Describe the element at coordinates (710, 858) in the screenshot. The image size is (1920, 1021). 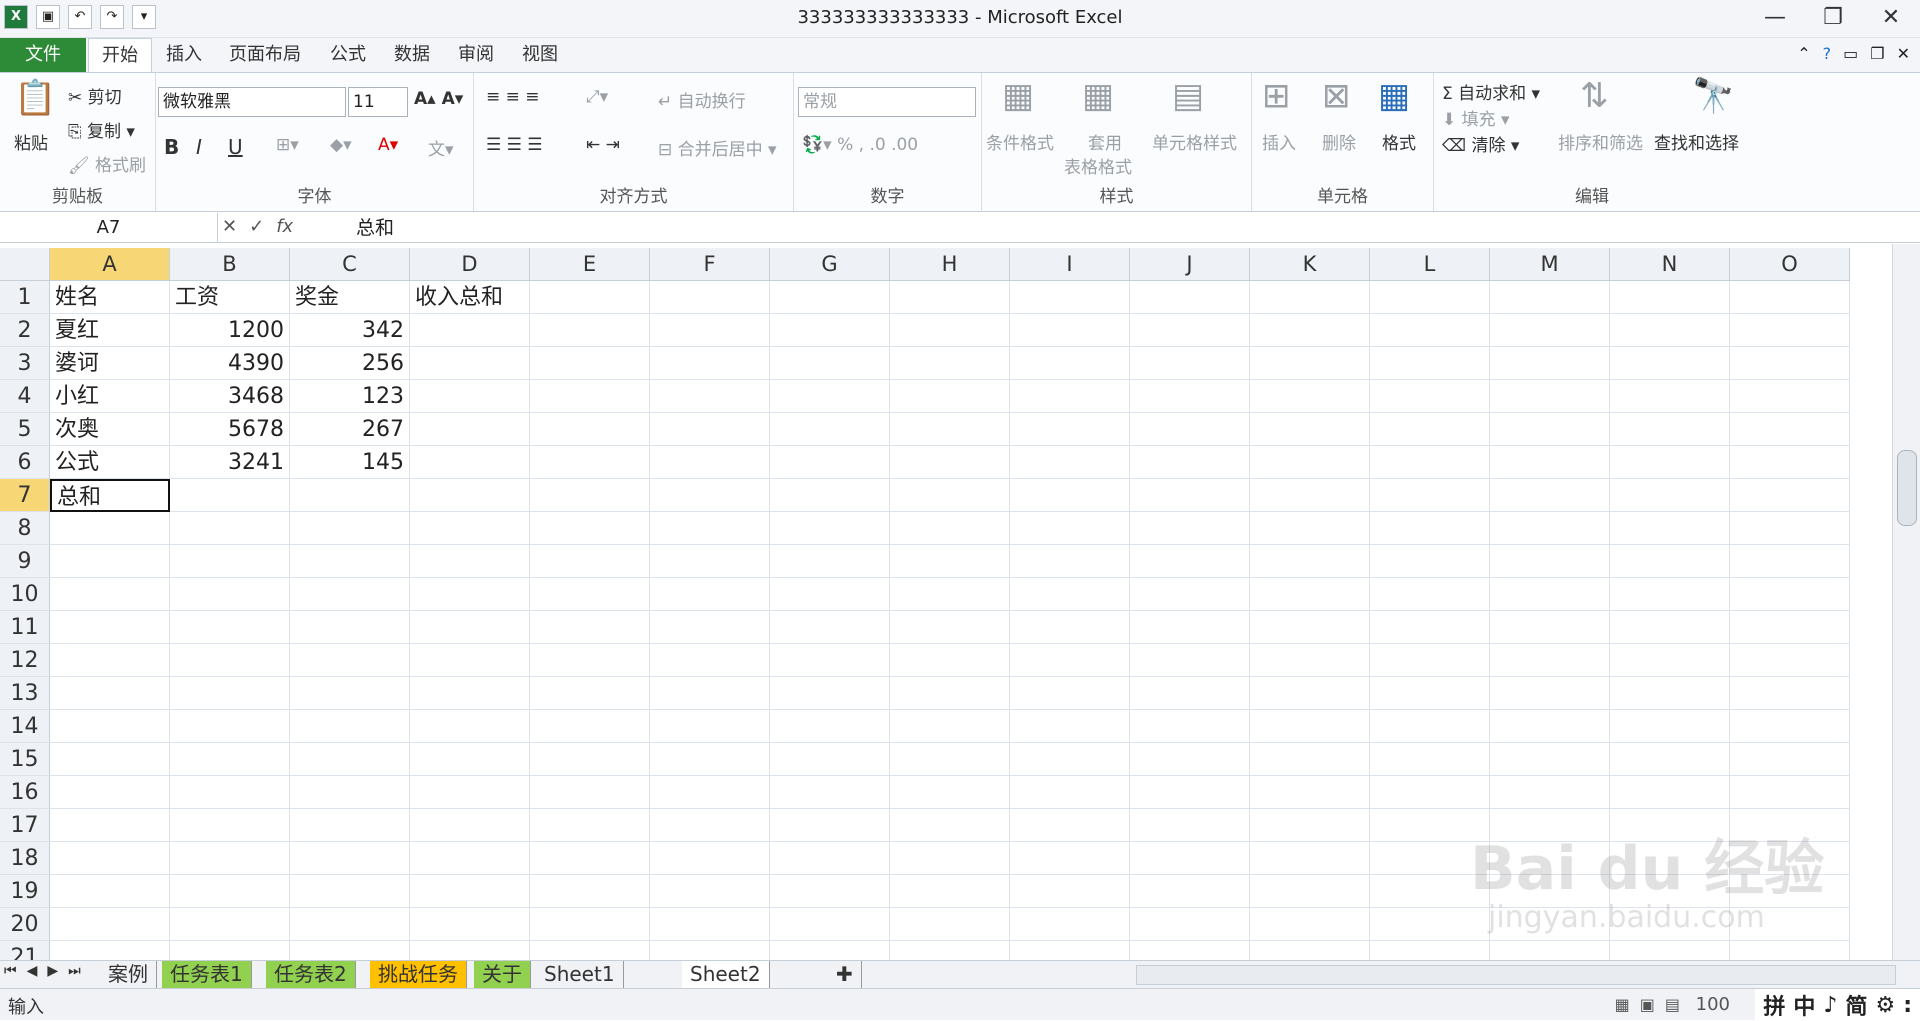
I see `cell-f18` at that location.